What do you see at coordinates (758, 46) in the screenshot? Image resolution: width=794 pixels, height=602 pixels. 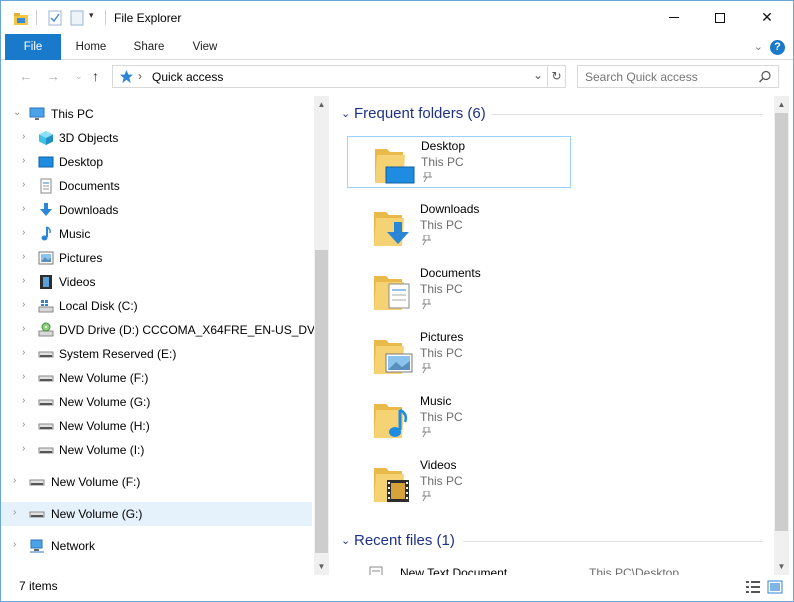 I see `expand-ribbon-chevron-icon: ⌄` at bounding box center [758, 46].